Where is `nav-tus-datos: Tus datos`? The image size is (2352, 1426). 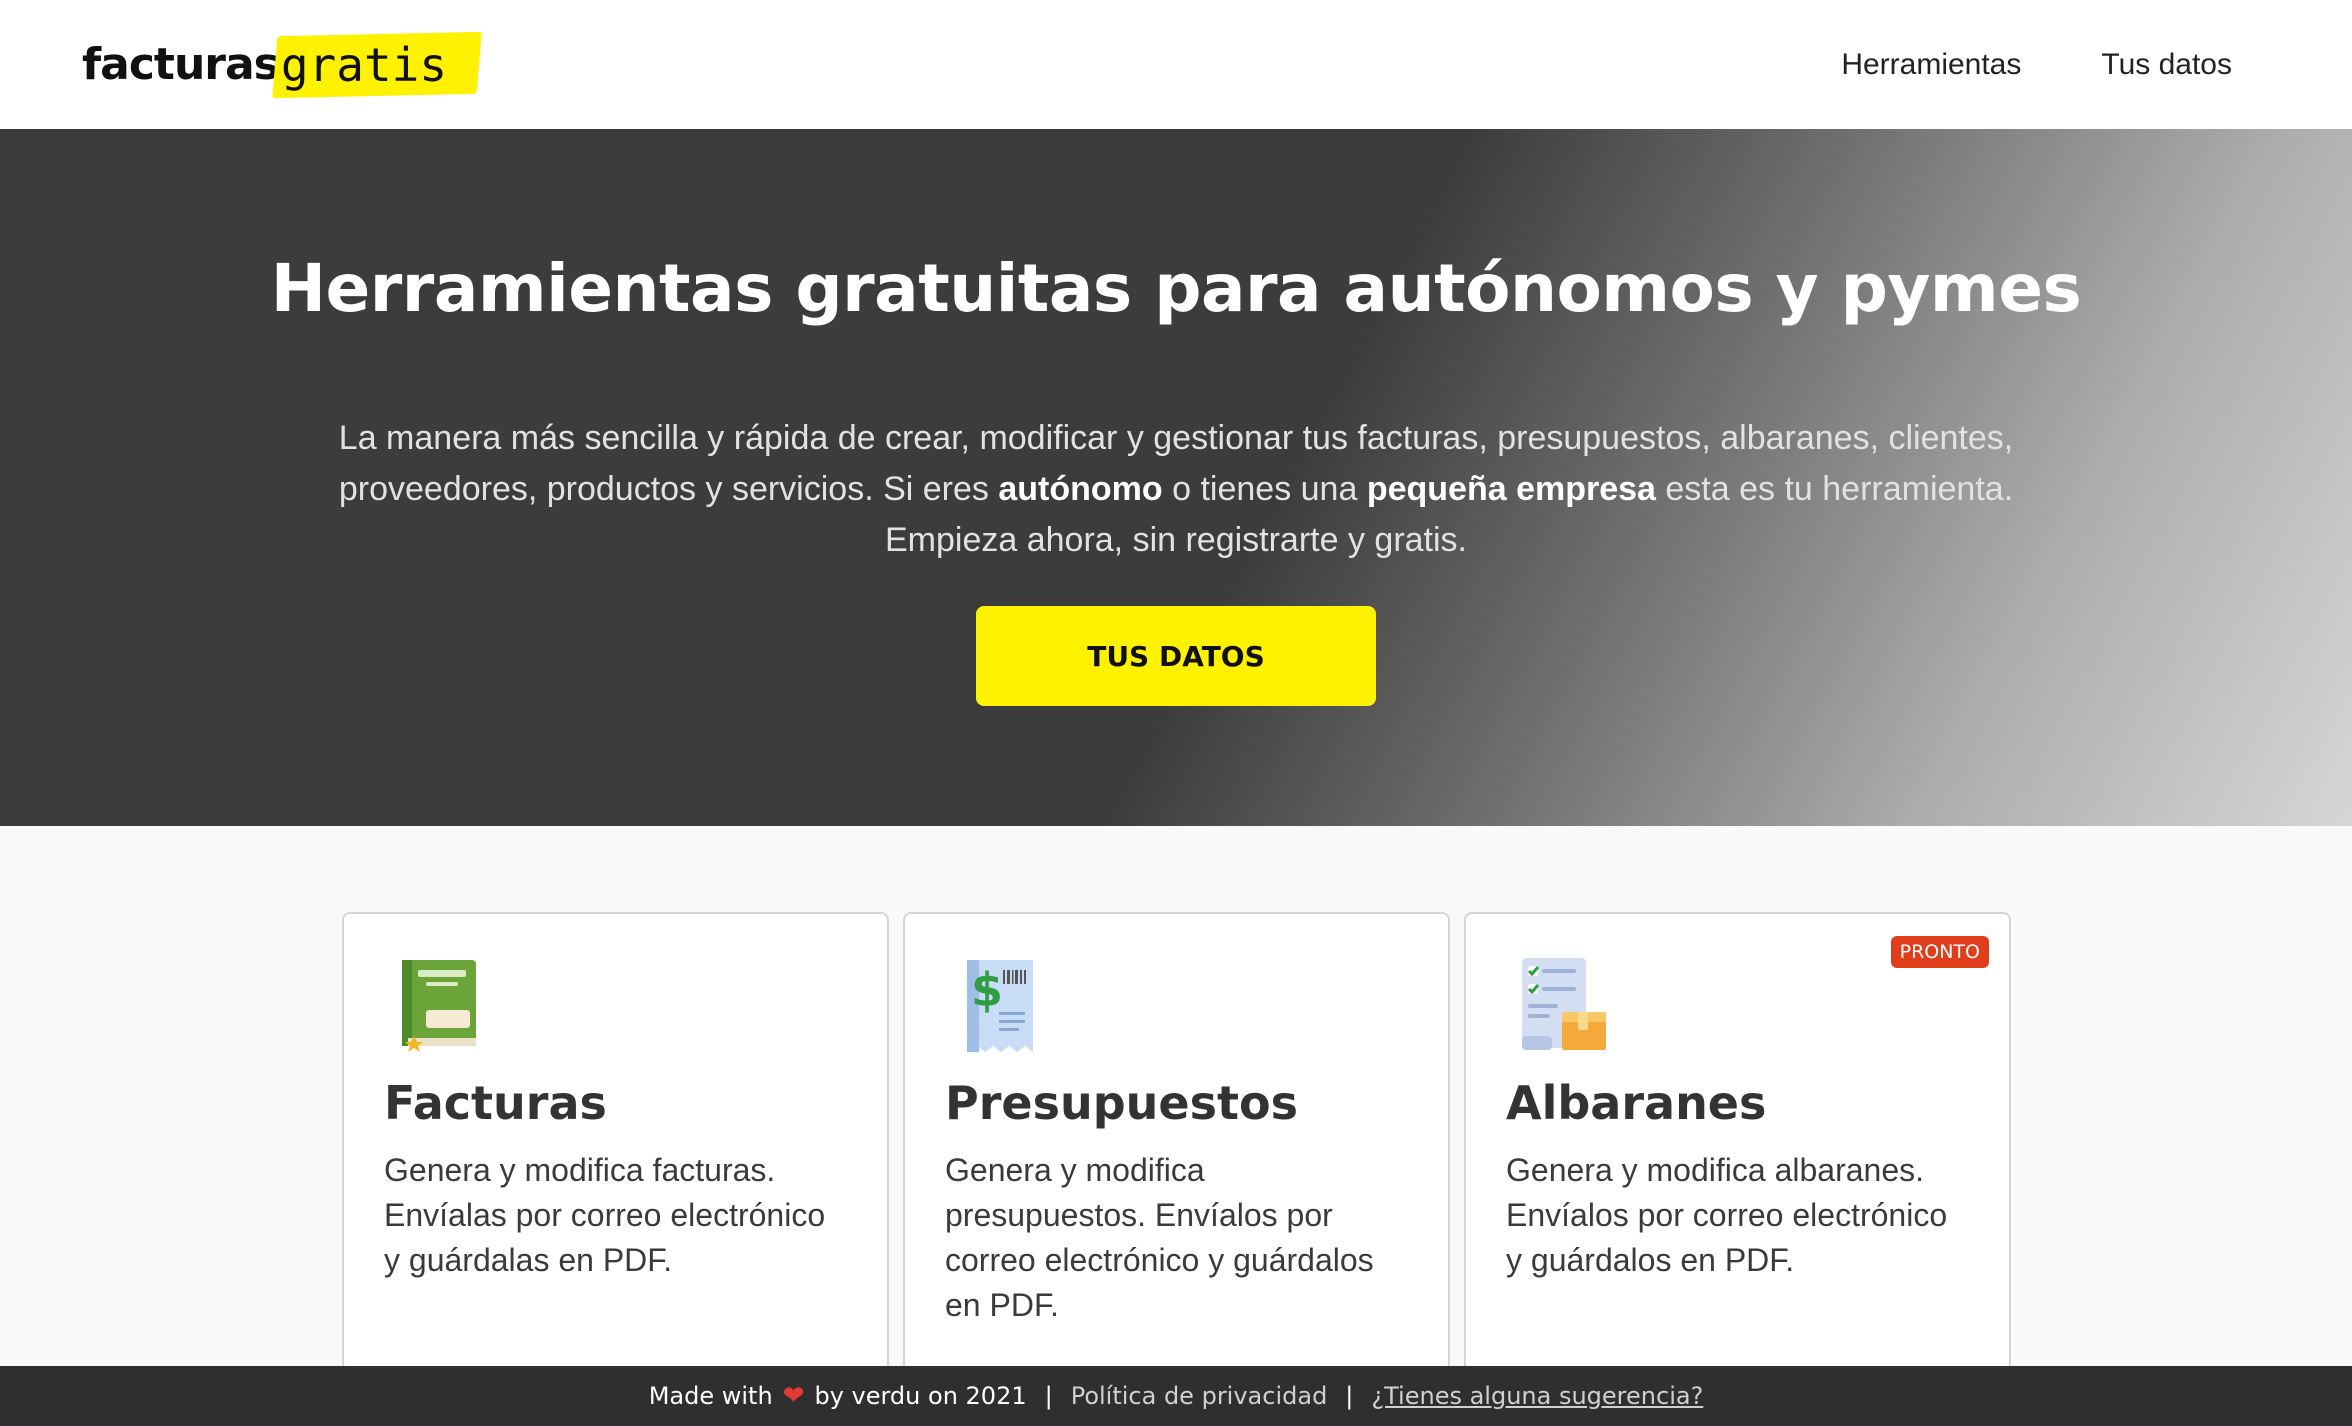 nav-tus-datos: Tus datos is located at coordinates (2166, 65).